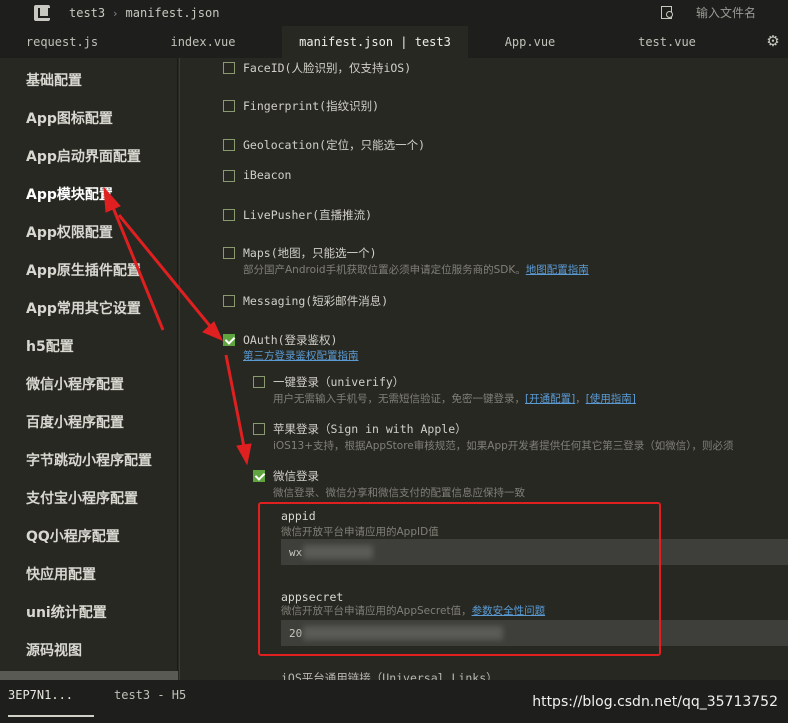 This screenshot has height=723, width=788. I want to click on bottom-tab-h5: test3 - H5, so click(150, 701).